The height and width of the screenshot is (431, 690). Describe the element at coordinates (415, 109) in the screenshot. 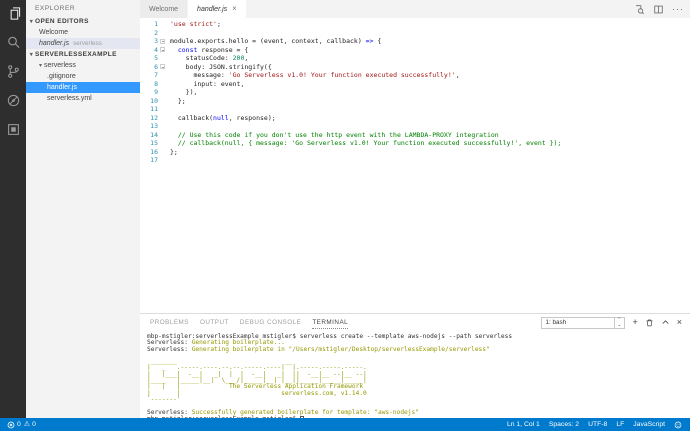

I see `code-line: 11` at that location.